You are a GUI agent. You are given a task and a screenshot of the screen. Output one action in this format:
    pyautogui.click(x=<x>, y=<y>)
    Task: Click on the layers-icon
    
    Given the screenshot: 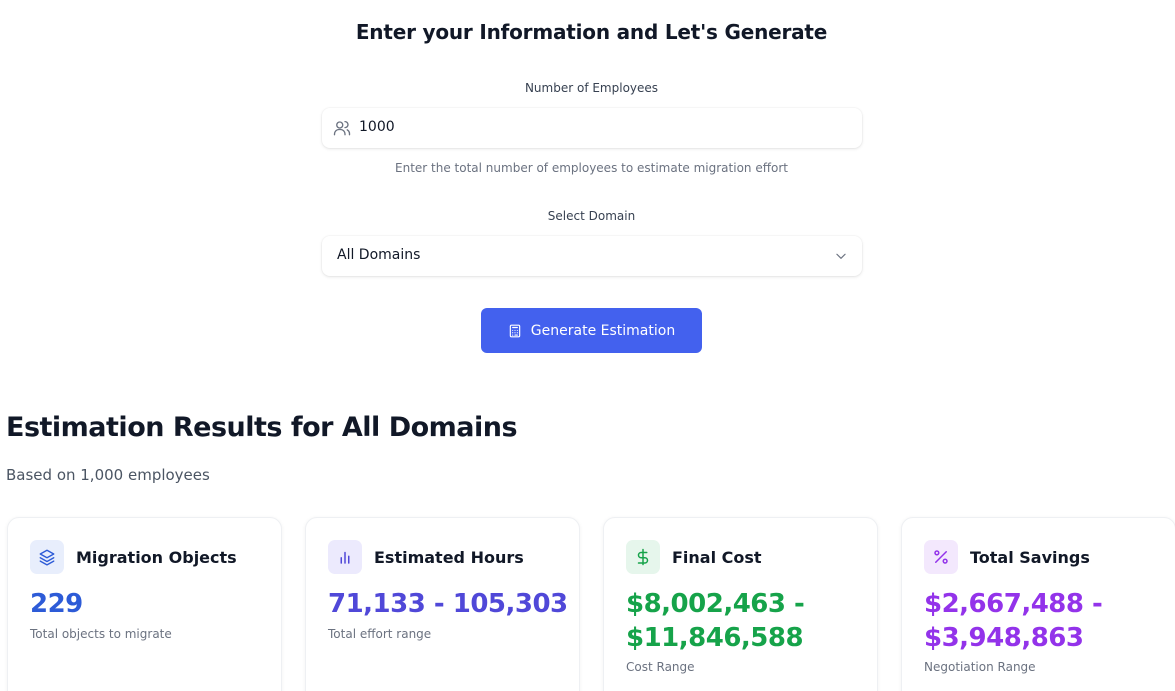 What is the action you would take?
    pyautogui.click(x=47, y=557)
    